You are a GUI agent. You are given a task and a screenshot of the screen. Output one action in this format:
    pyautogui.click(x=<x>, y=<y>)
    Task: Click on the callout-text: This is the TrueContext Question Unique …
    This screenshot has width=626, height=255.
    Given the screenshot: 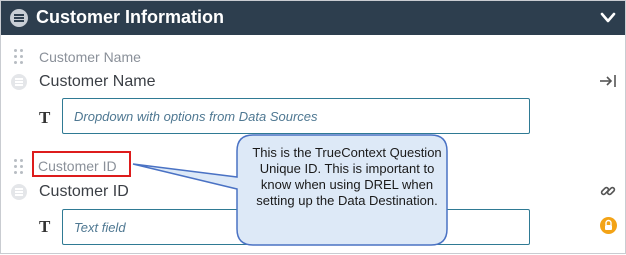 What is the action you would take?
    pyautogui.click(x=347, y=176)
    